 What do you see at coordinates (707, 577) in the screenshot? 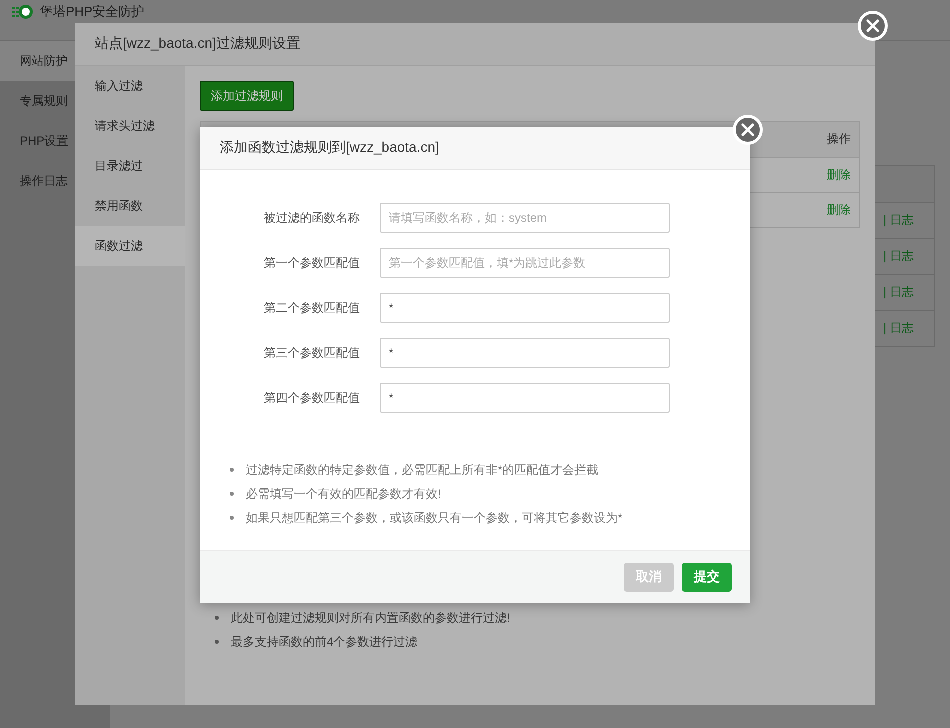
I see `submit-button: 提交` at bounding box center [707, 577].